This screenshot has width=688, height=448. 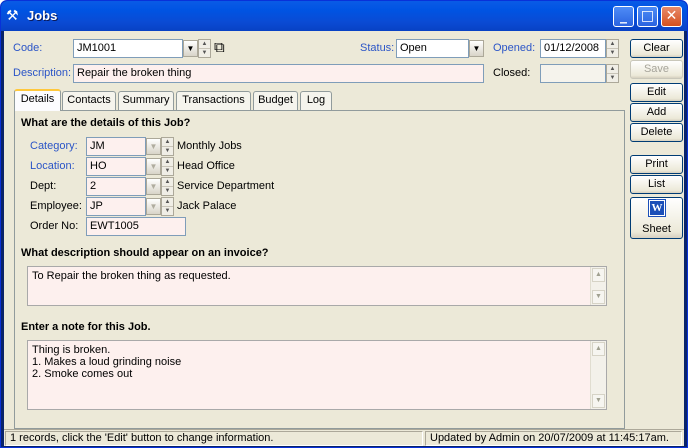 What do you see at coordinates (167, 146) in the screenshot?
I see `category-spinner: ▲ ▼` at bounding box center [167, 146].